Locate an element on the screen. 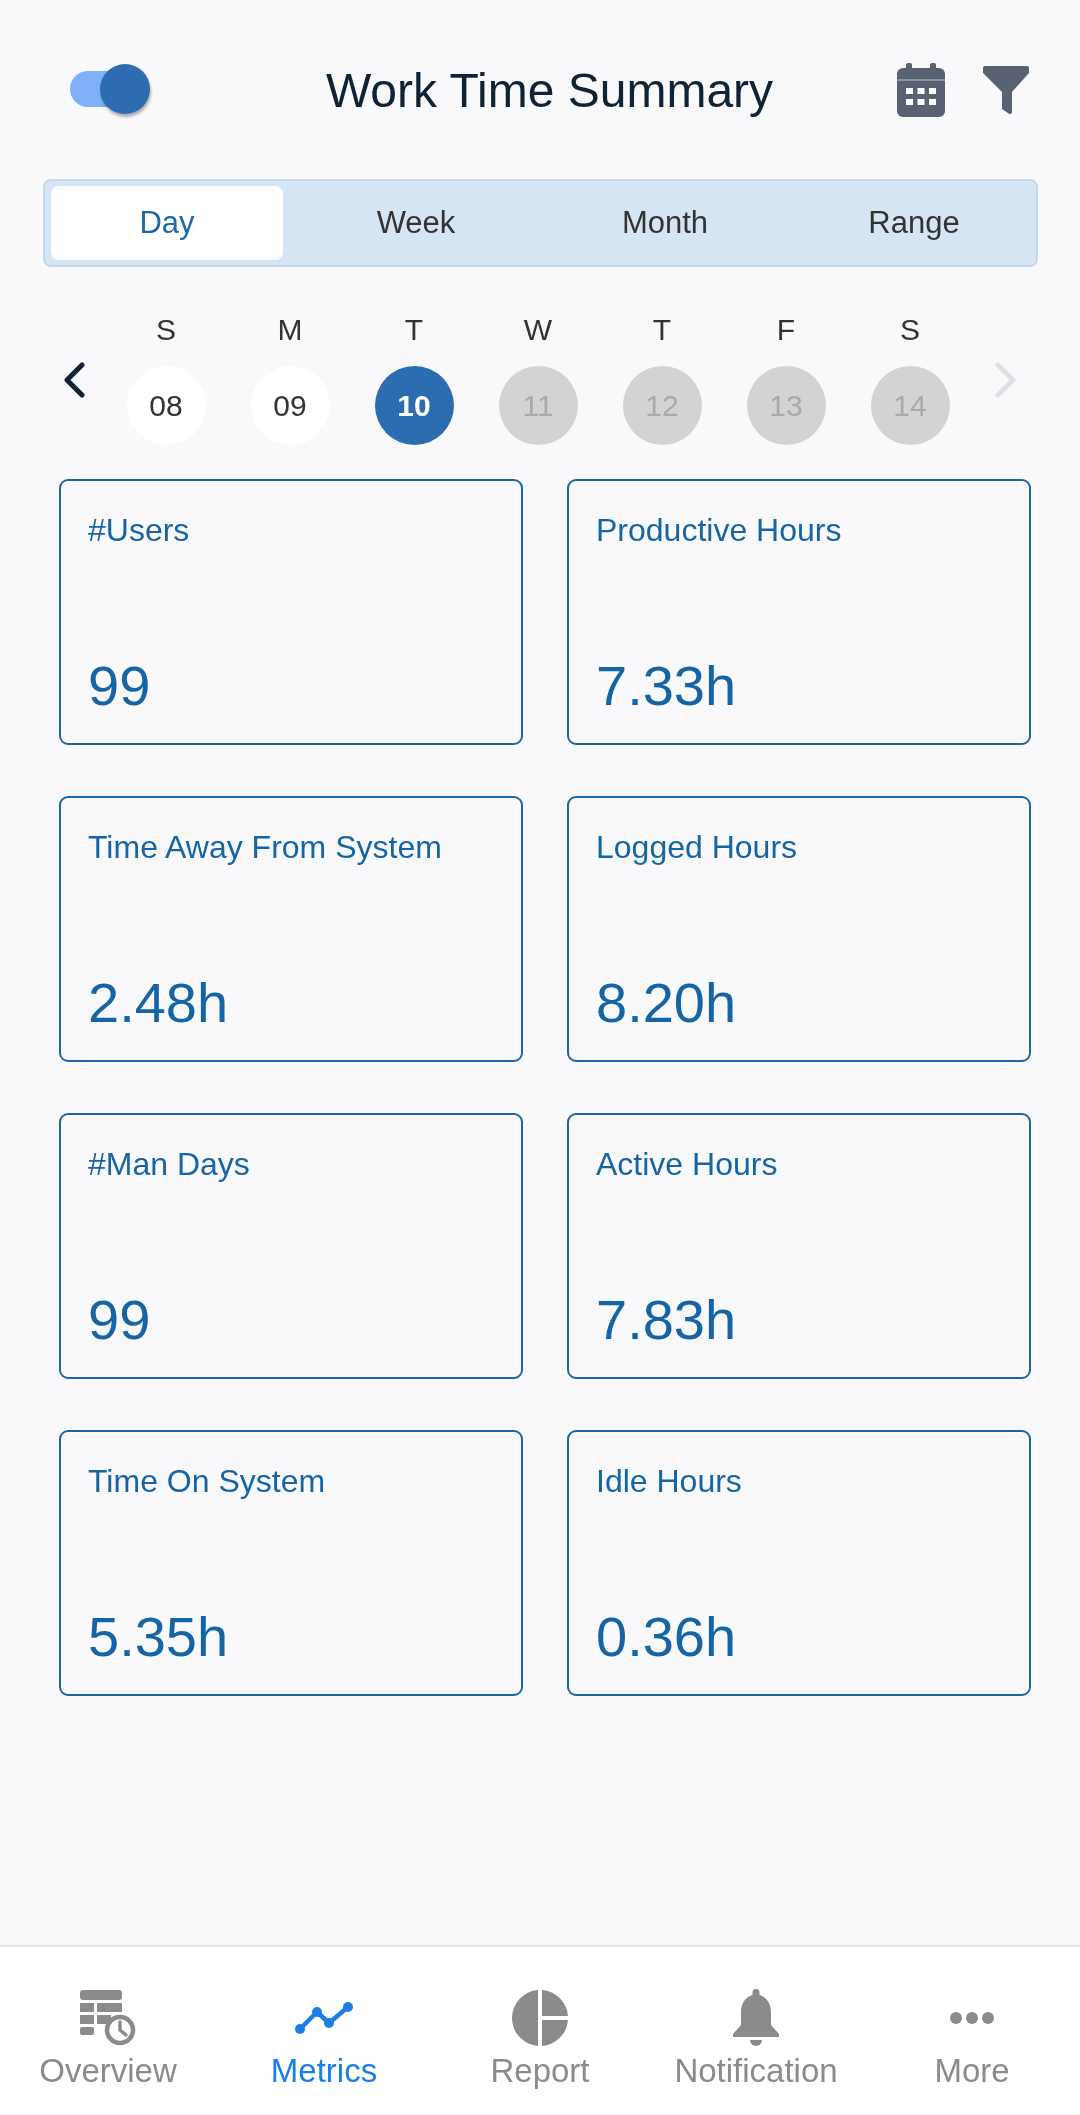 This screenshot has height=2115, width=1080. date-button: 08 is located at coordinates (166, 405).